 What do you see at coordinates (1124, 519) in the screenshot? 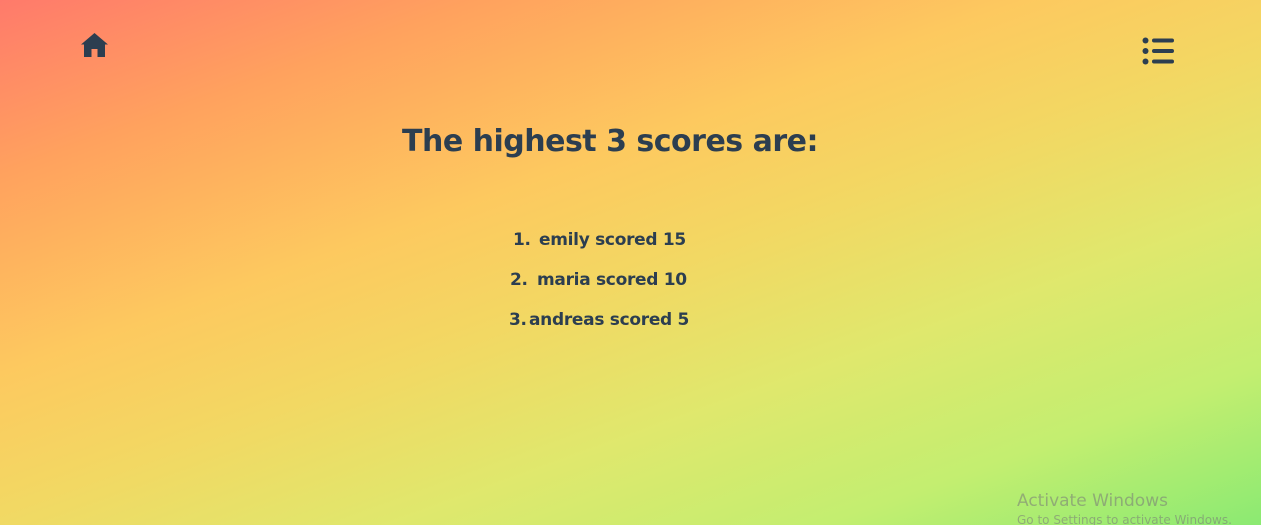
I see `watermark-subtitle: Go to Settings to activate Windows.` at bounding box center [1124, 519].